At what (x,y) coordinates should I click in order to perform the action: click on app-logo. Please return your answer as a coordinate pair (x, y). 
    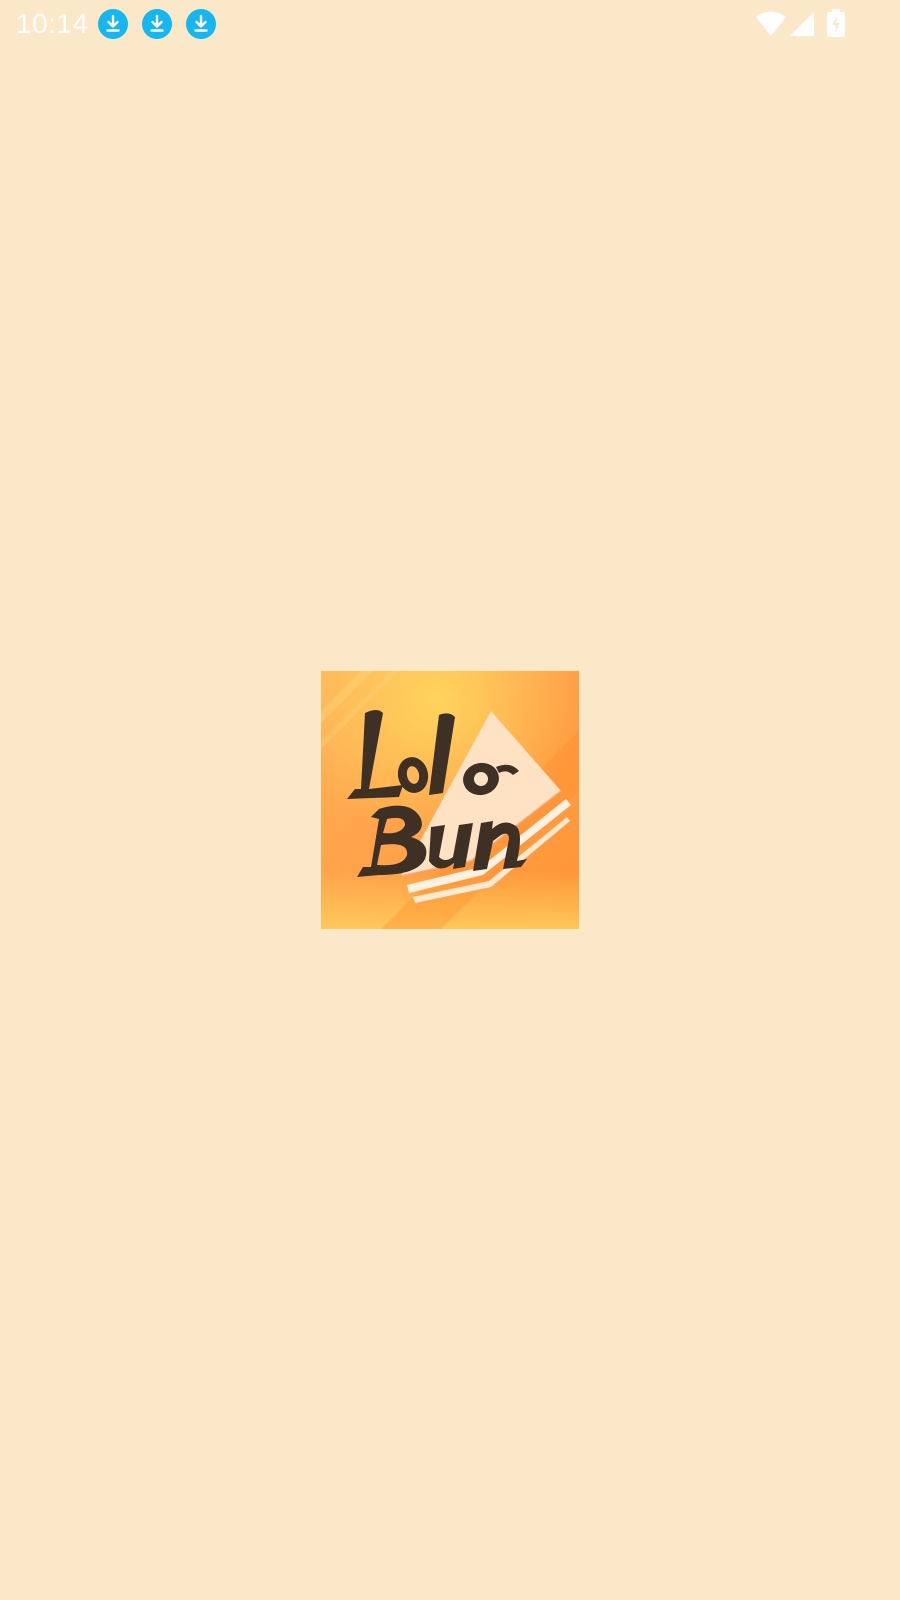
    Looking at the image, I should click on (450, 800).